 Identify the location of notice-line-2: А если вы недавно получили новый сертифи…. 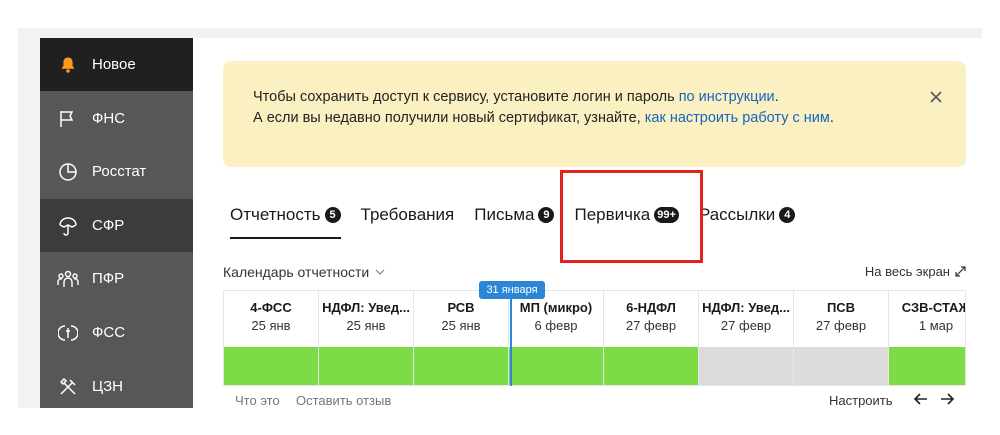
(449, 118).